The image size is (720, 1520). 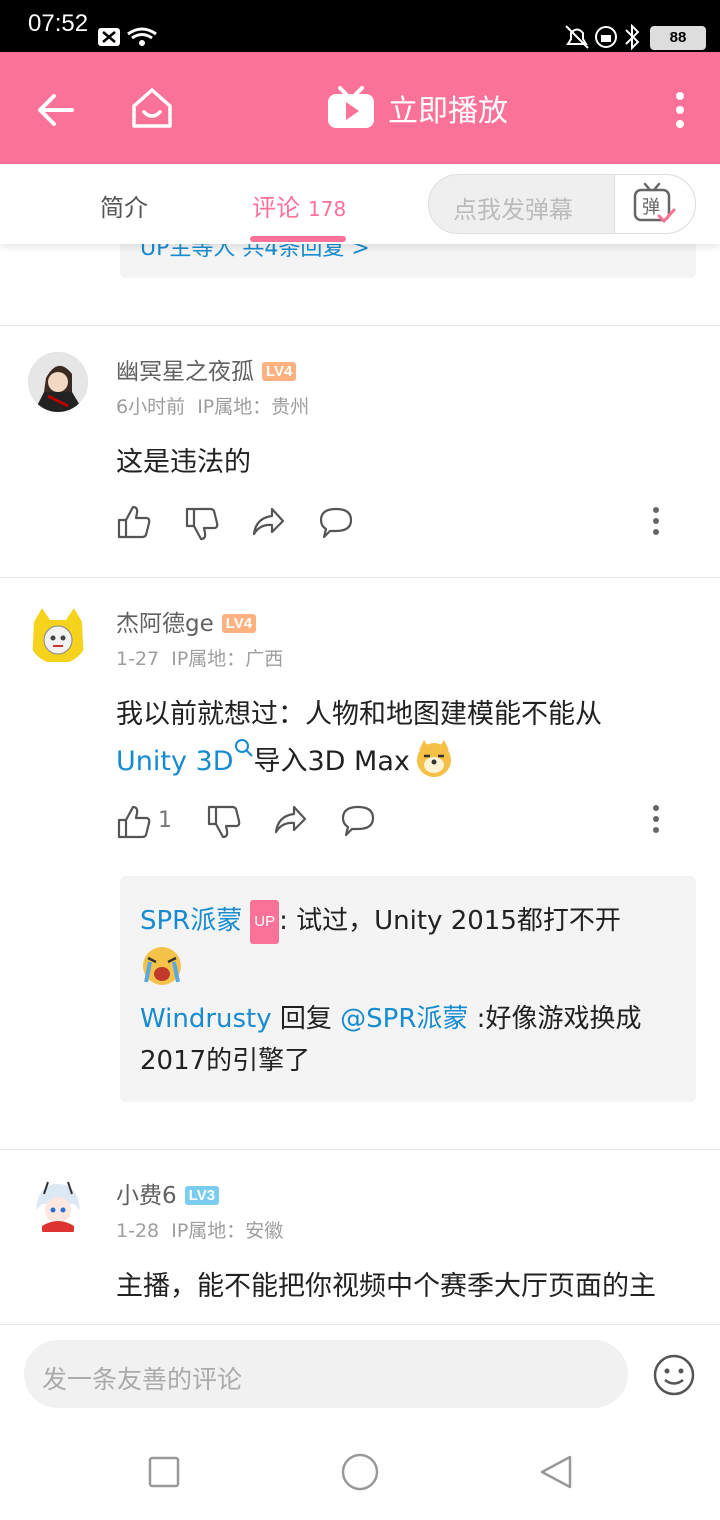 I want to click on reply-text: :好像游戏换成, so click(x=555, y=1019).